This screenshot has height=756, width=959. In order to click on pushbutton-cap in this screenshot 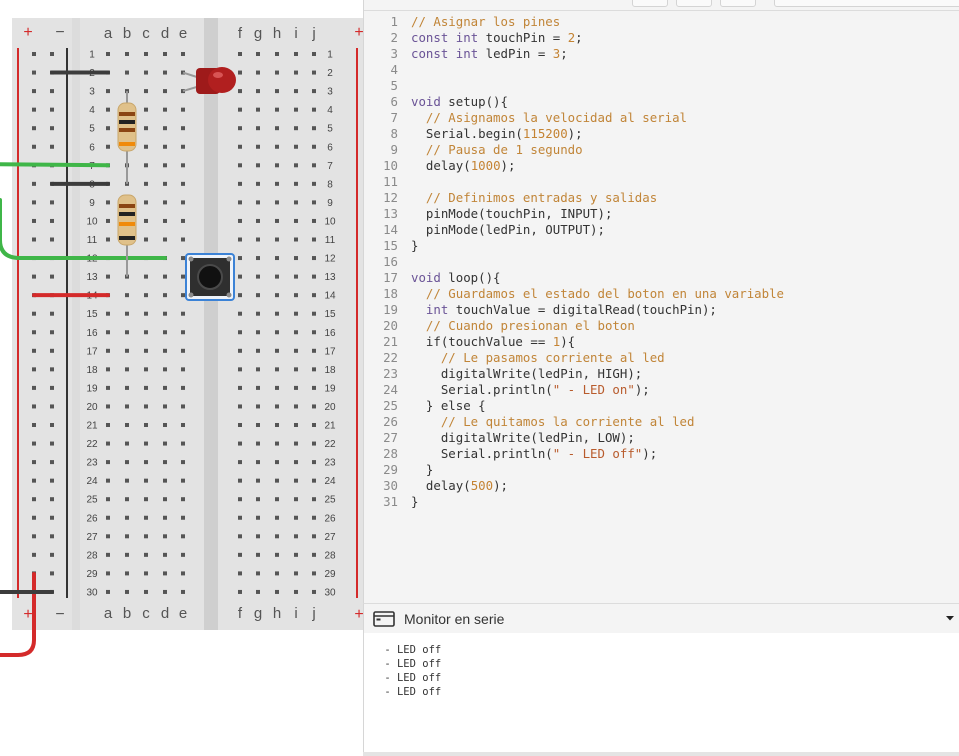, I will do `click(210, 277)`.